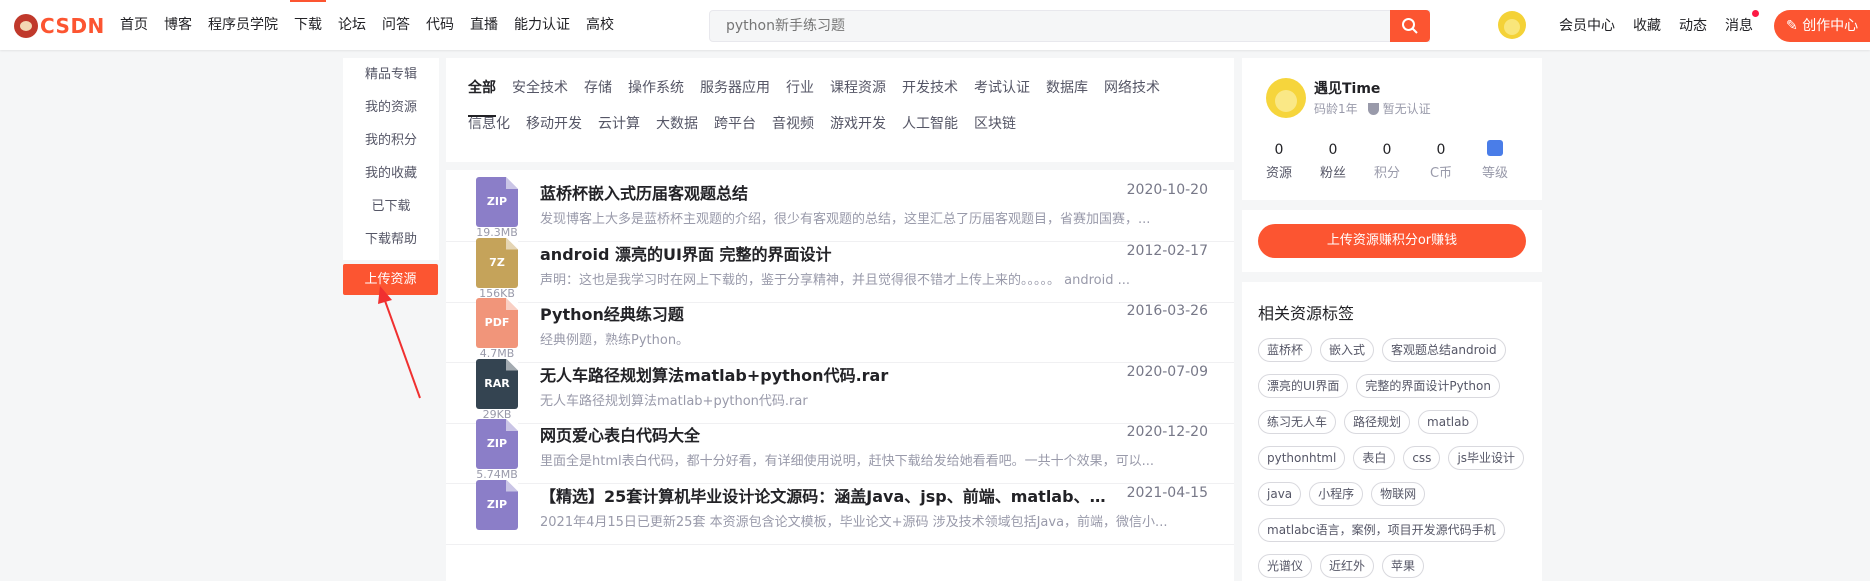 Image resolution: width=1870 pixels, height=581 pixels. Describe the element at coordinates (735, 132) in the screenshot. I see `category-tab: 跨平台` at that location.